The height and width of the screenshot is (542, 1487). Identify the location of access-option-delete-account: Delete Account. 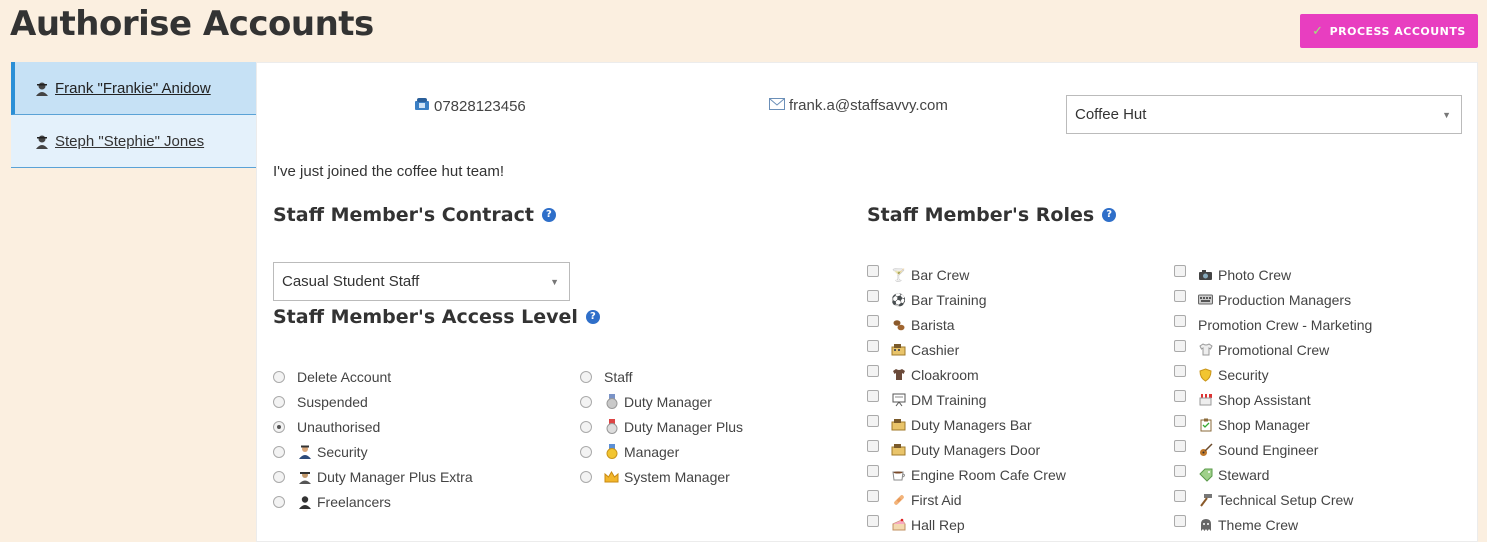
(373, 376).